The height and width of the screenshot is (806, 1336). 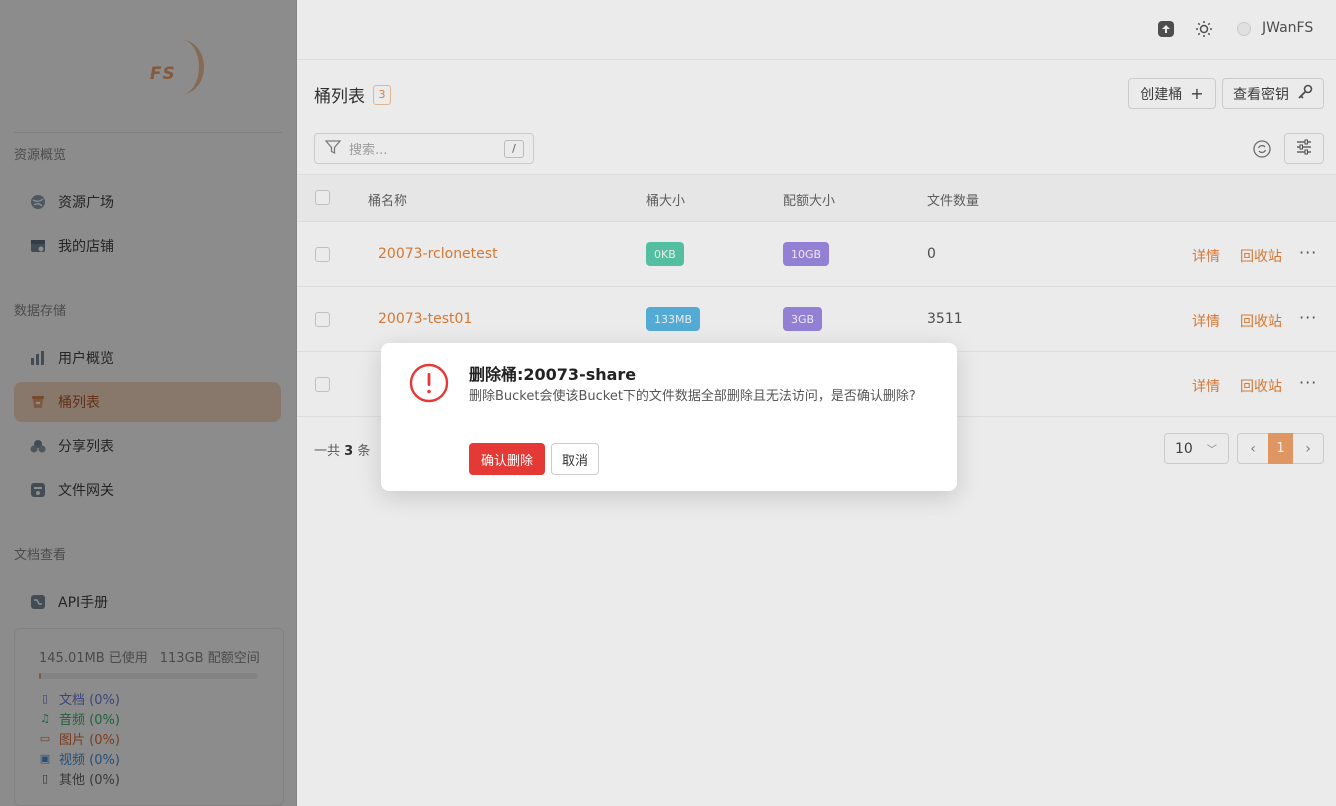 I want to click on dialog-message: 删除Bucket会使该Bucket下的文件数据全部删除且无法访问，是否确认删除?, so click(x=692, y=396).